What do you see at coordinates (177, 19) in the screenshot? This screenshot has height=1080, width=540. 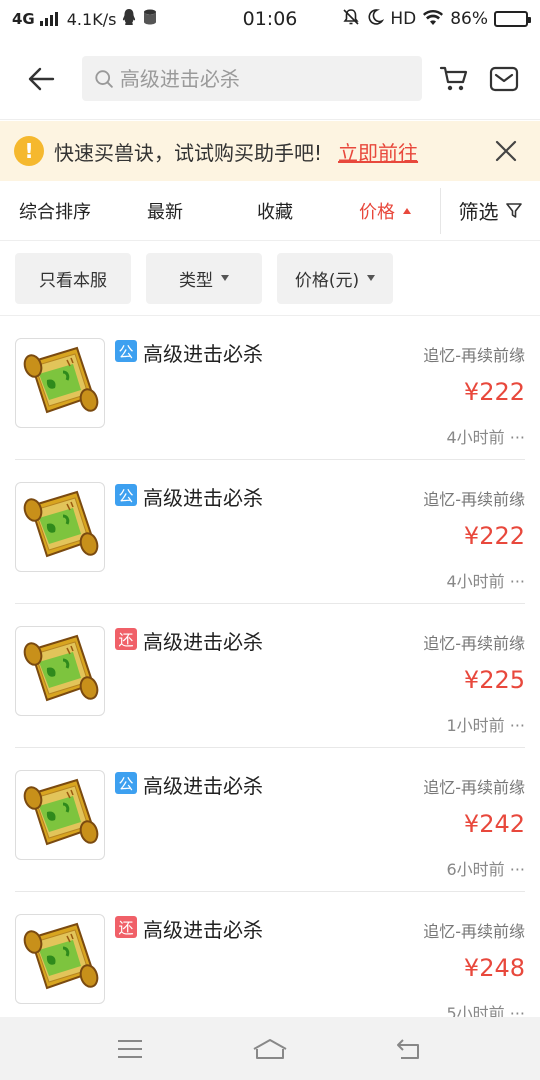 I see `status-left: 4G 4.1K/s` at bounding box center [177, 19].